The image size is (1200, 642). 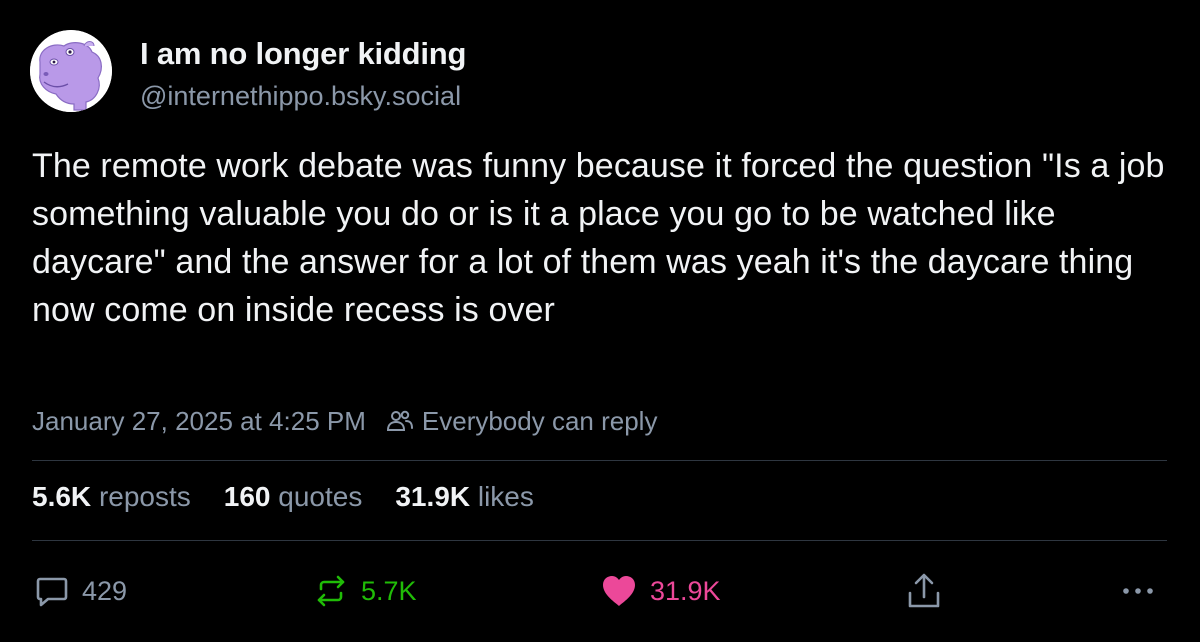 I want to click on reply-settings: Everybody can reply, so click(x=522, y=421).